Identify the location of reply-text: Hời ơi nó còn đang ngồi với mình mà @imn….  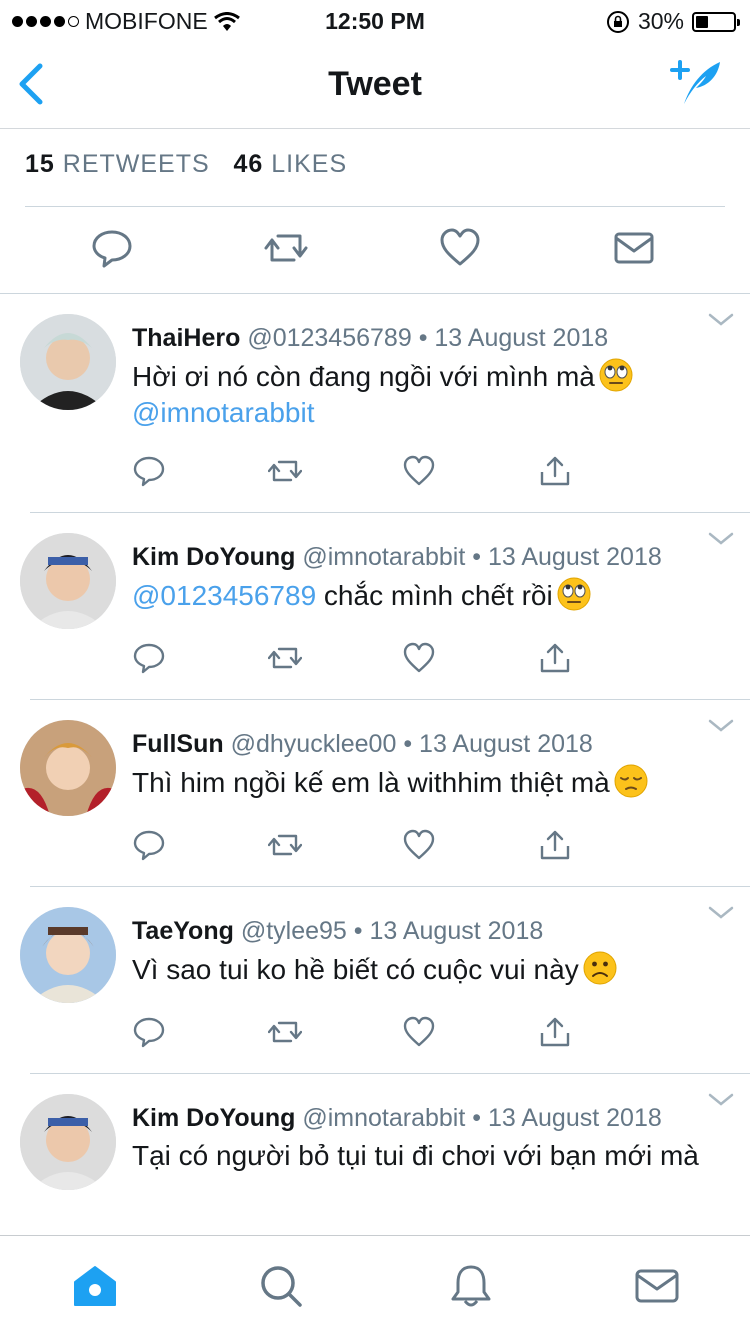
(422, 394).